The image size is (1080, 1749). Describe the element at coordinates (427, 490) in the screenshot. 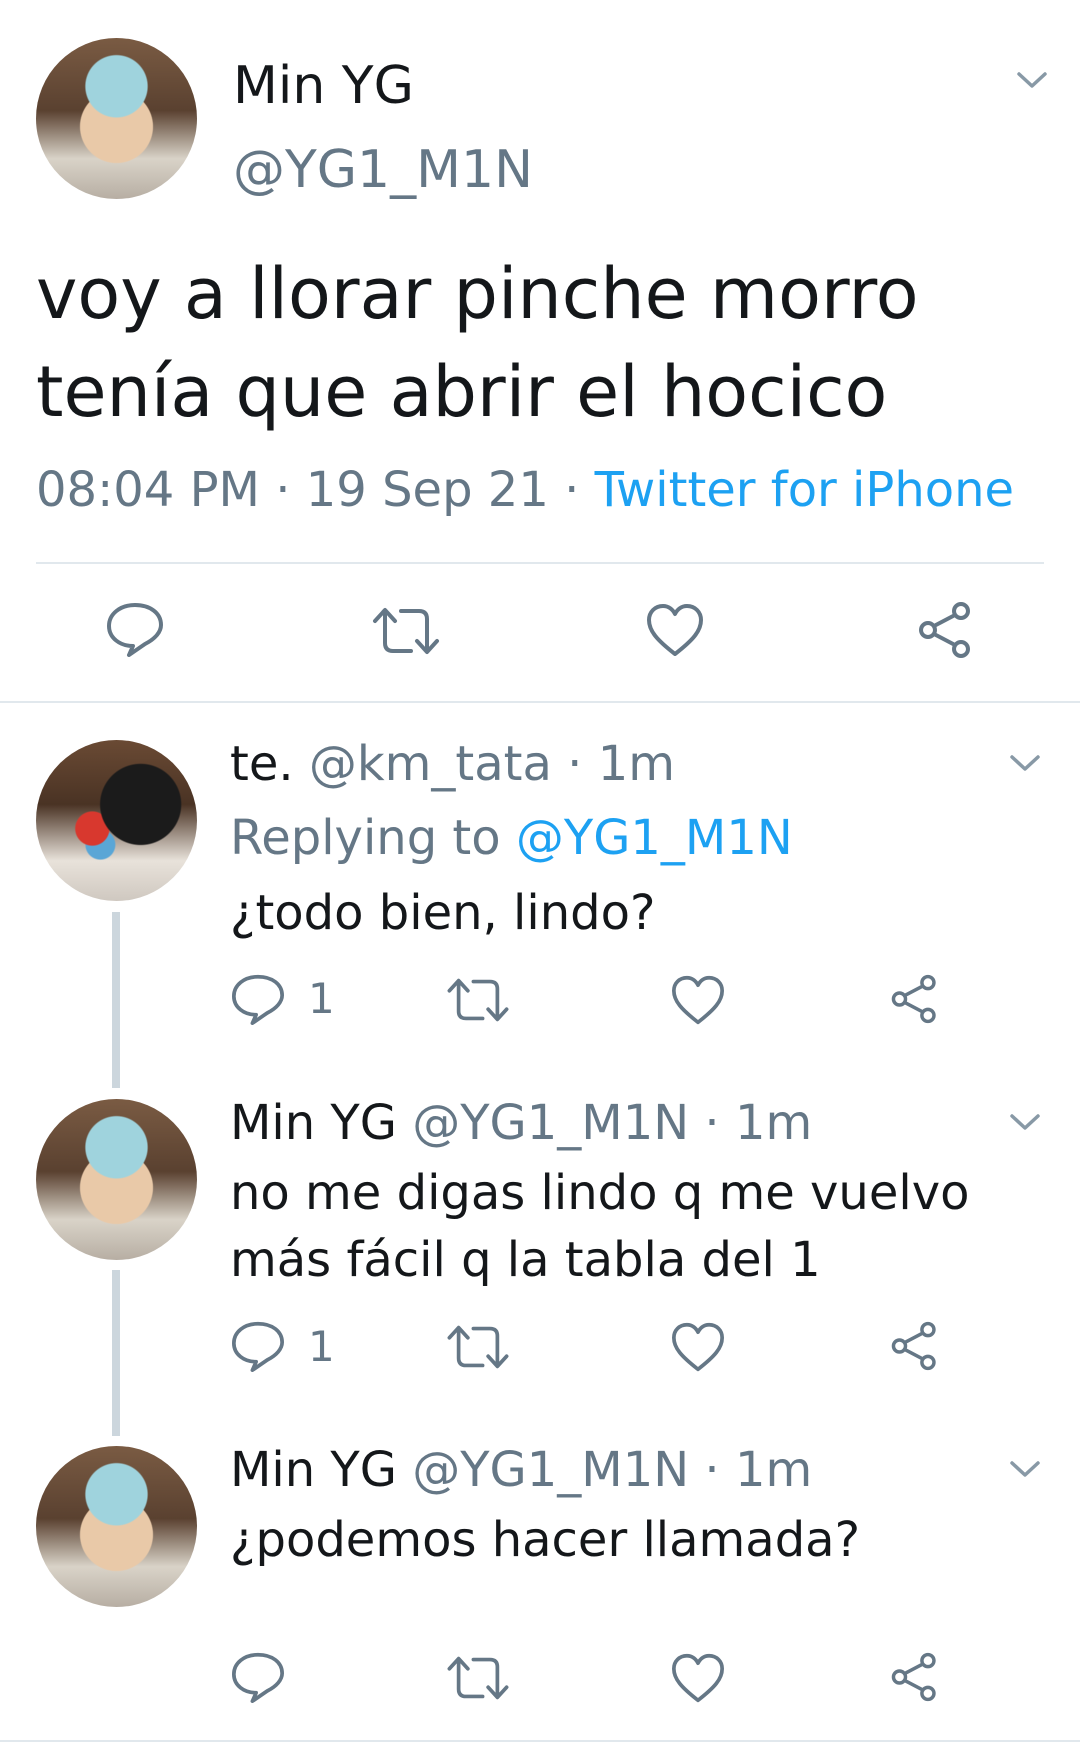

I see `tweet-date: 19 Sep 21` at that location.